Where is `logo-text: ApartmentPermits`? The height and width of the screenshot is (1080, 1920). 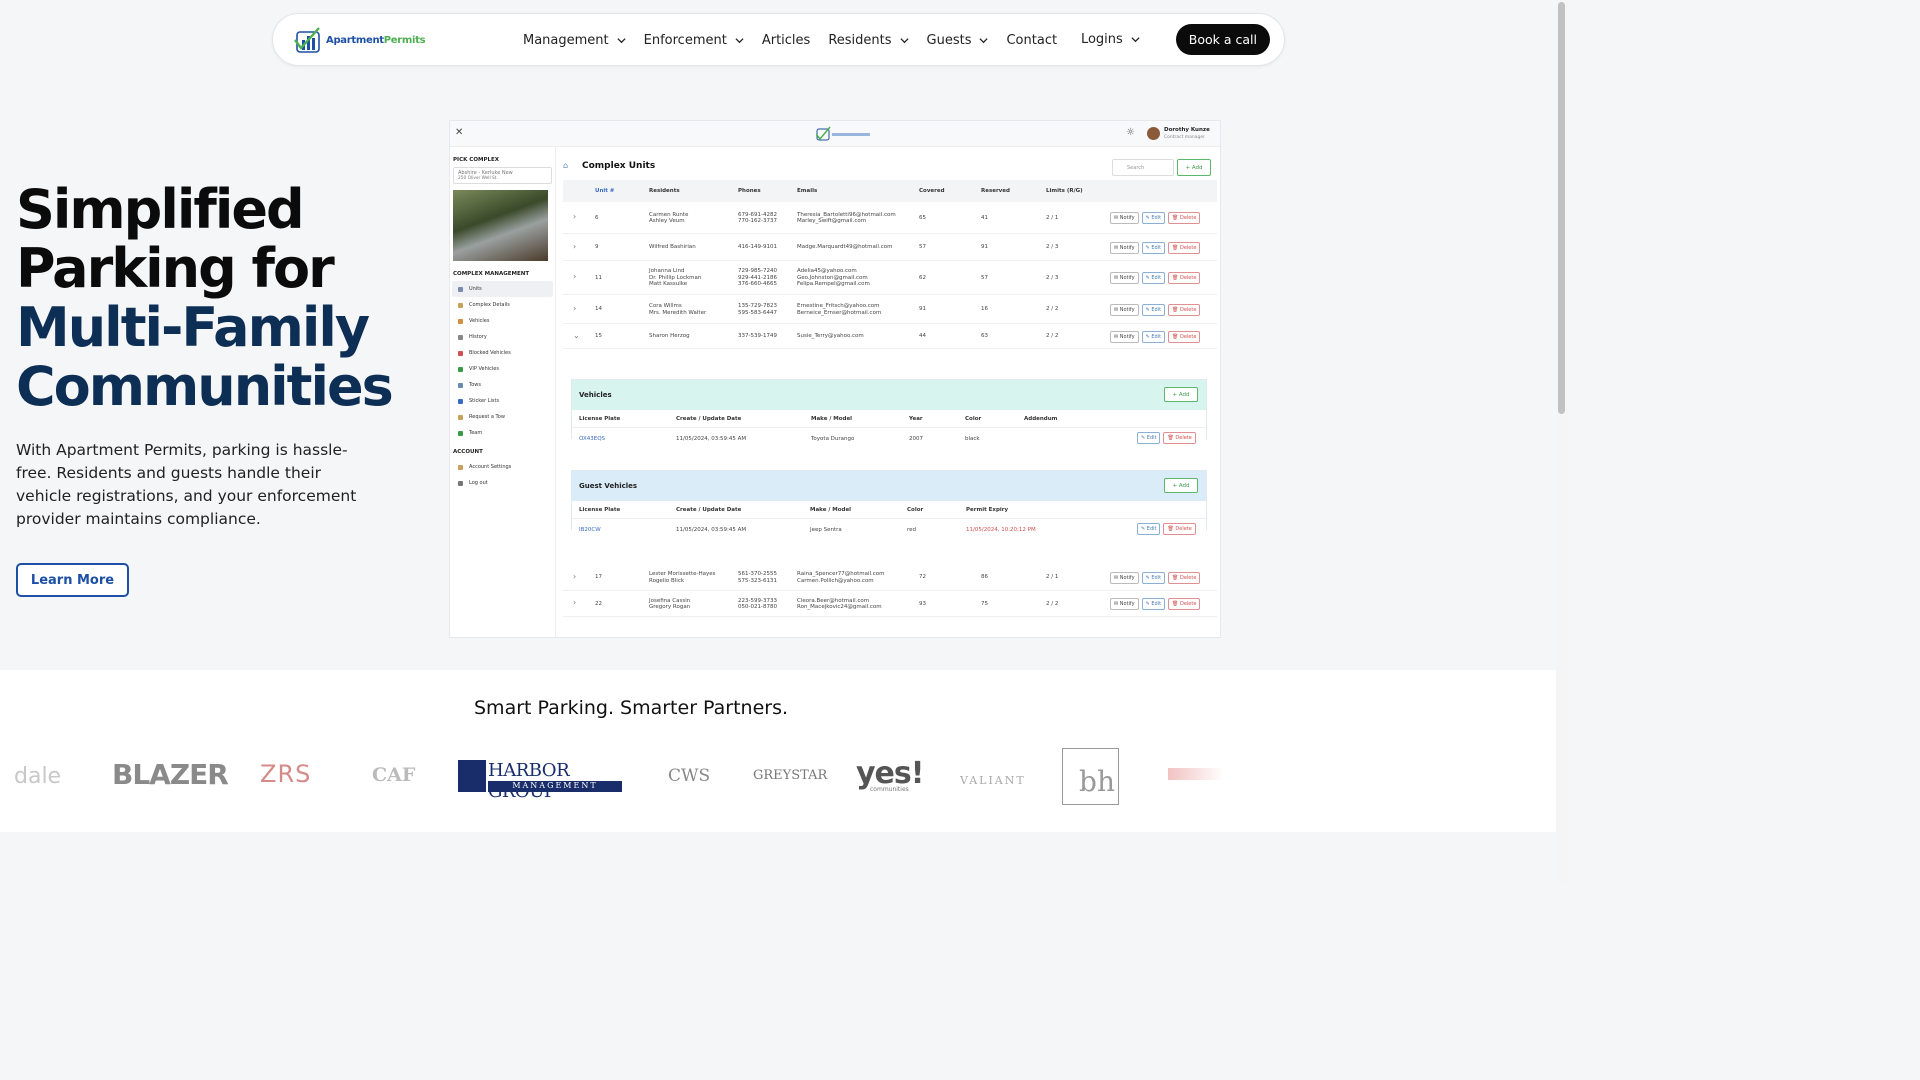 logo-text: ApartmentPermits is located at coordinates (376, 40).